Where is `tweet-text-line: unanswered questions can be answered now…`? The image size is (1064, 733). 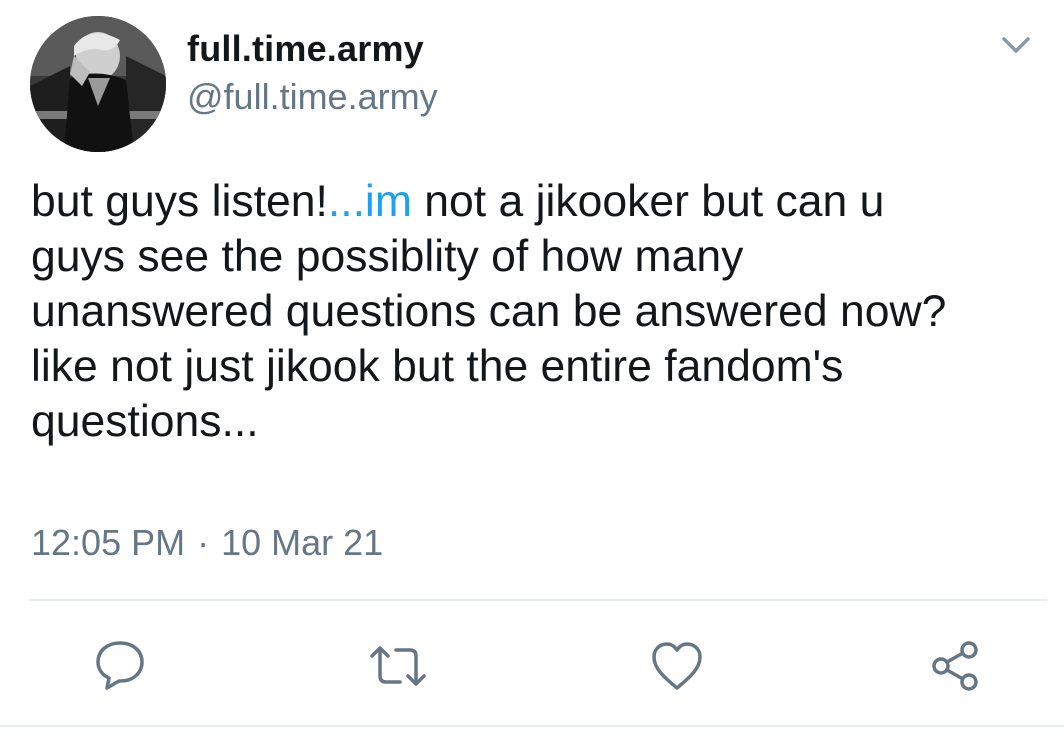 tweet-text-line: unanswered questions can be answered now… is located at coordinates (489, 311).